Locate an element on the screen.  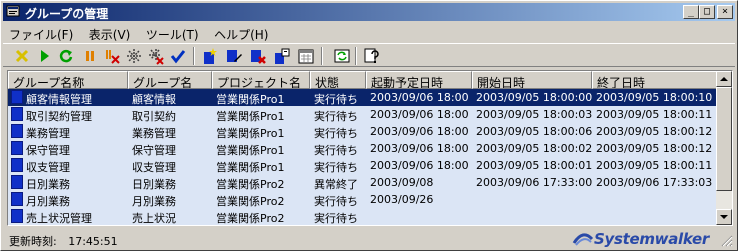
cell-group-name: 取引契約 is located at coordinates (154, 116).